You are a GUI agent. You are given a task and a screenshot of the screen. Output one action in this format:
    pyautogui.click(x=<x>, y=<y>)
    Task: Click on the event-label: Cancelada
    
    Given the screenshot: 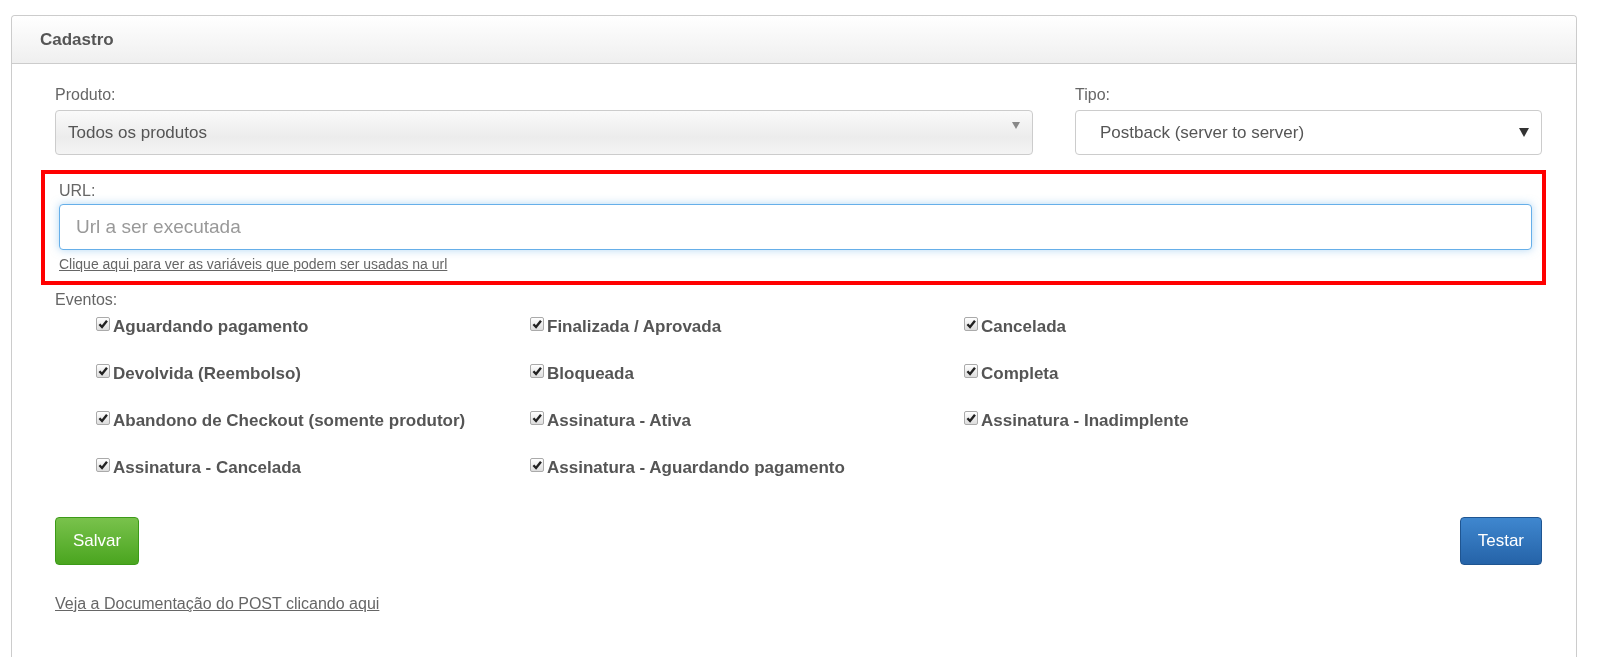 What is the action you would take?
    pyautogui.click(x=1024, y=326)
    